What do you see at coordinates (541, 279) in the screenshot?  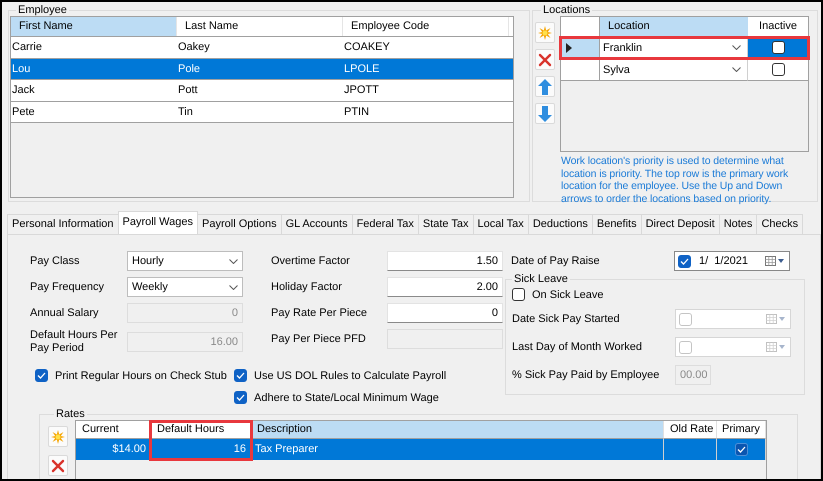 I see `group-title: Sick Leave` at bounding box center [541, 279].